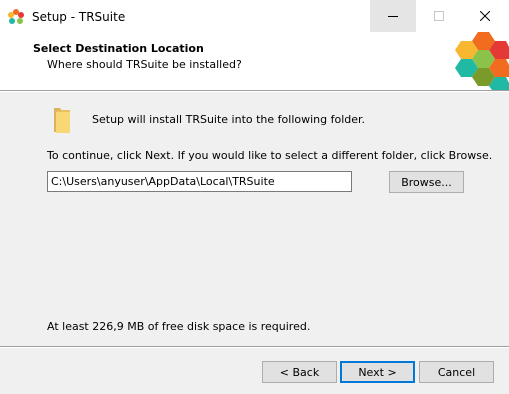 The height and width of the screenshot is (394, 509). What do you see at coordinates (377, 372) in the screenshot?
I see `next-button: Next >` at bounding box center [377, 372].